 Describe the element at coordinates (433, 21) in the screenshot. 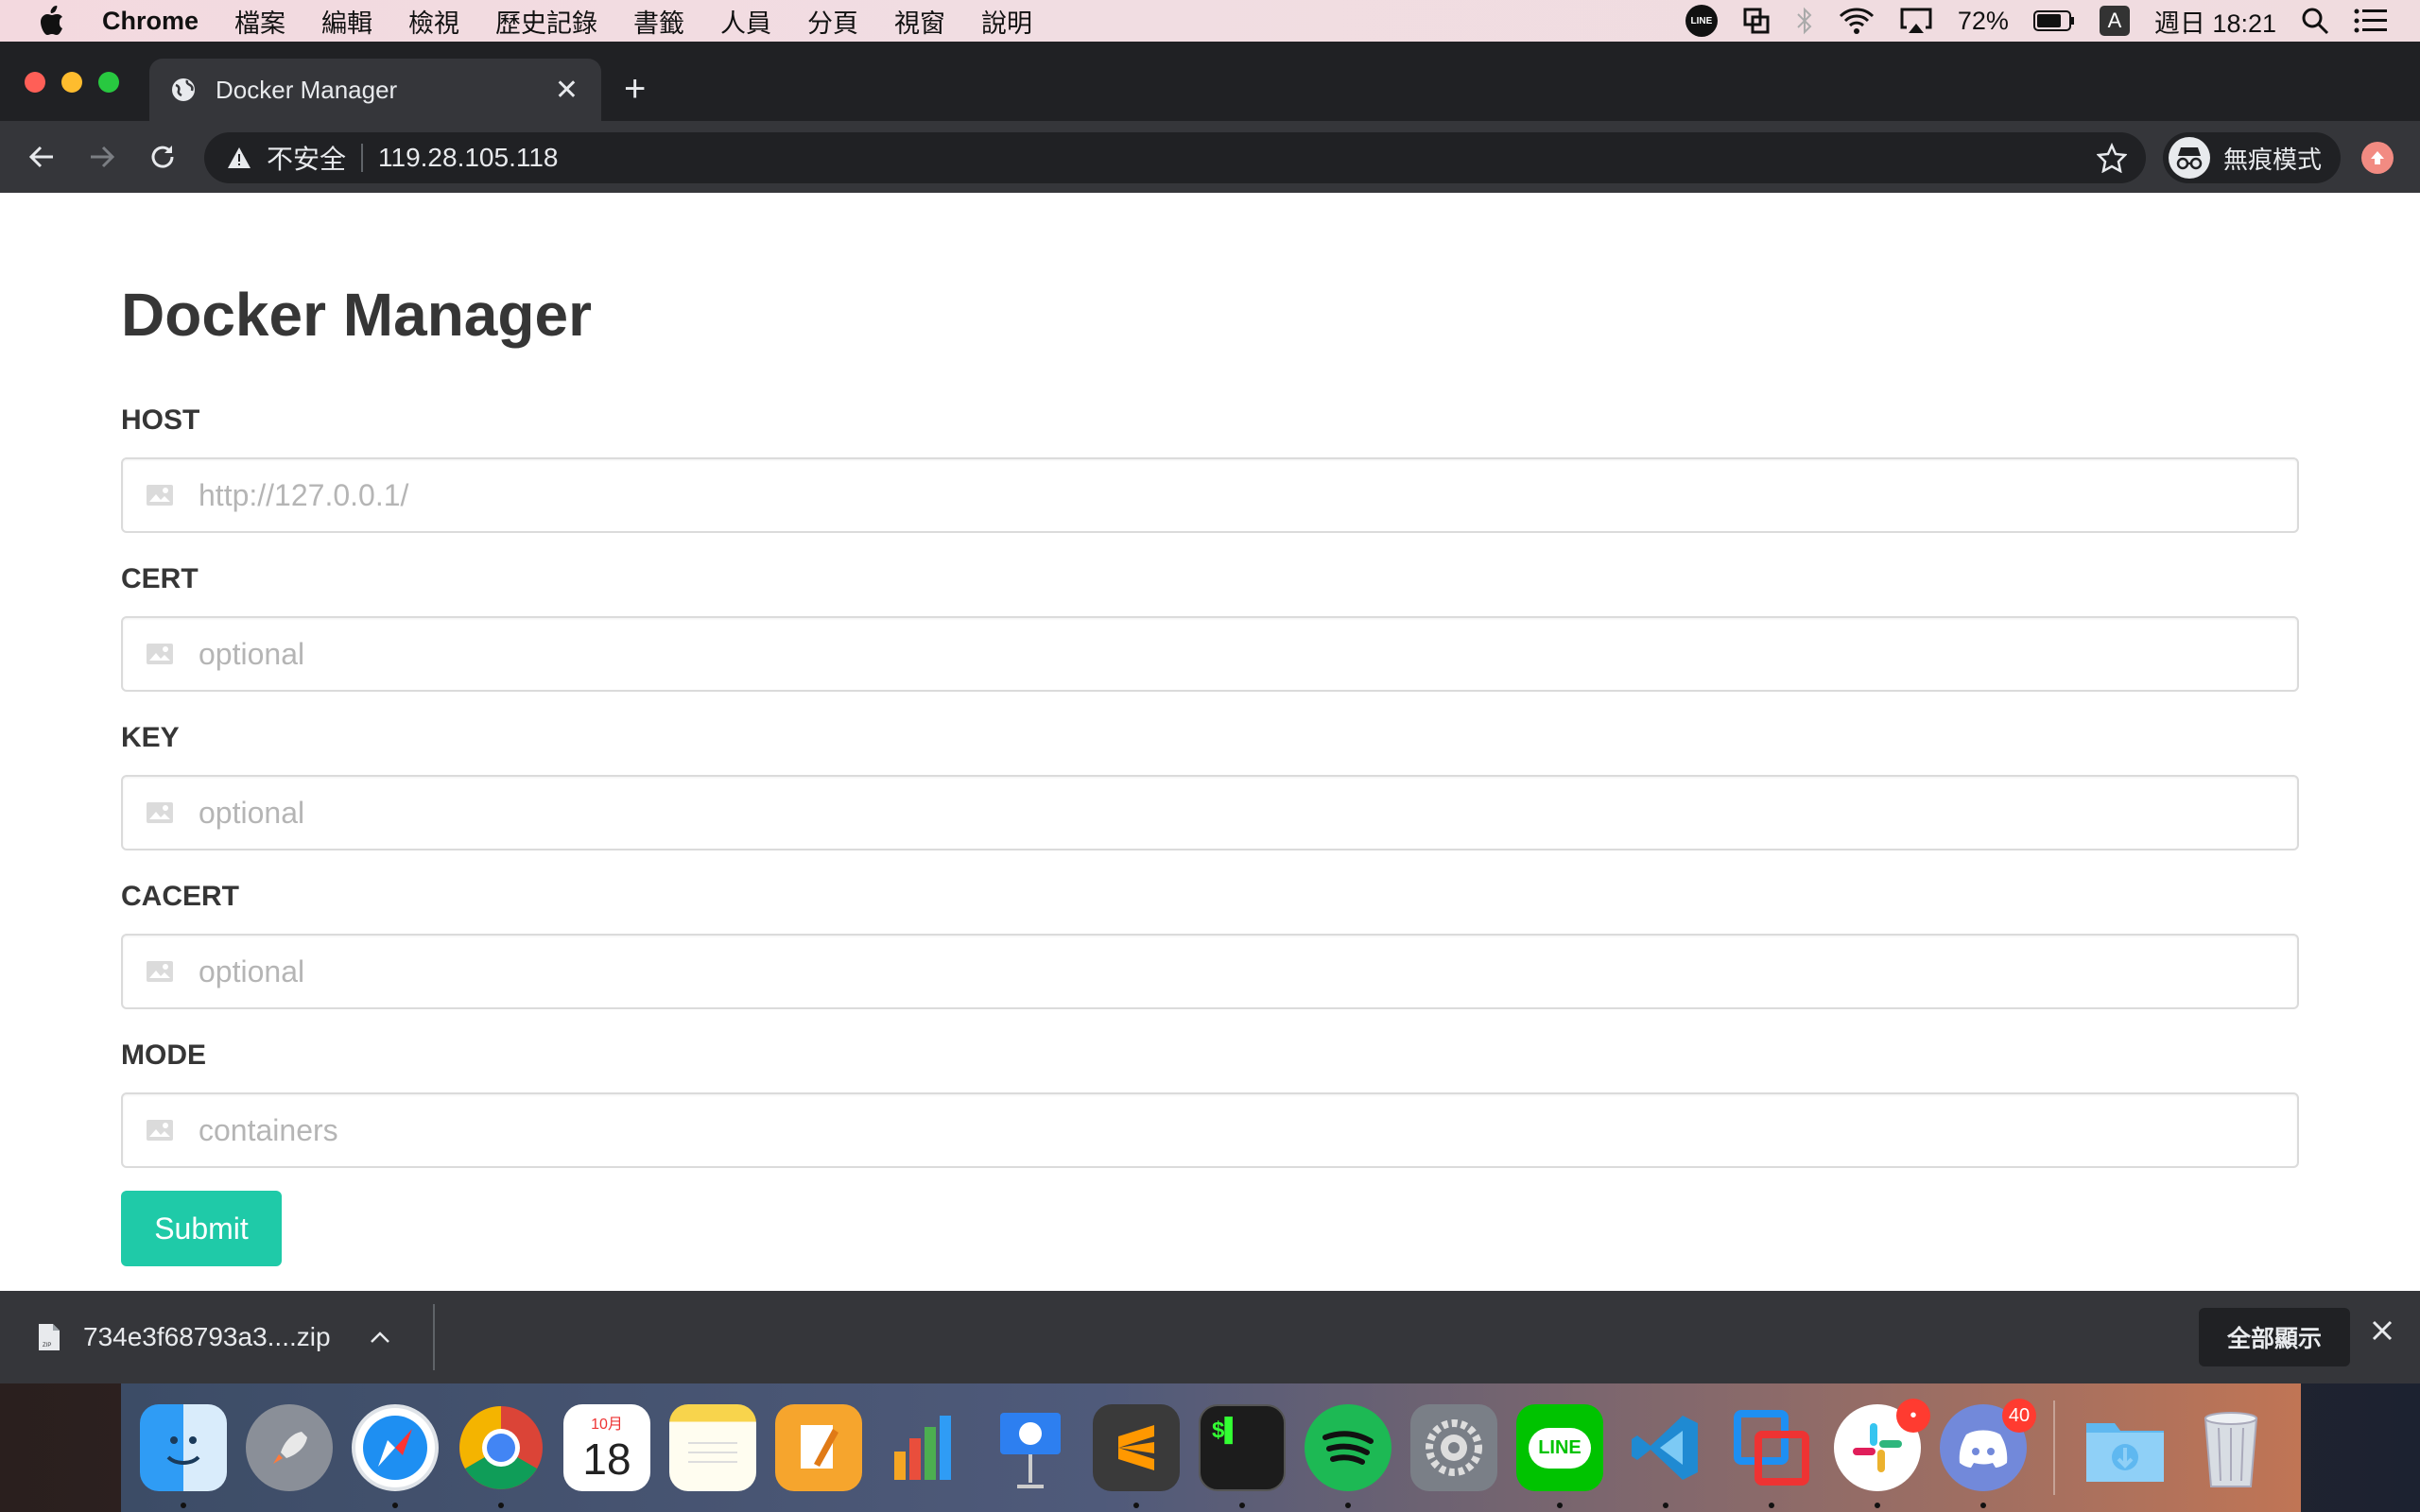

I see `menu-view: 檢視` at that location.